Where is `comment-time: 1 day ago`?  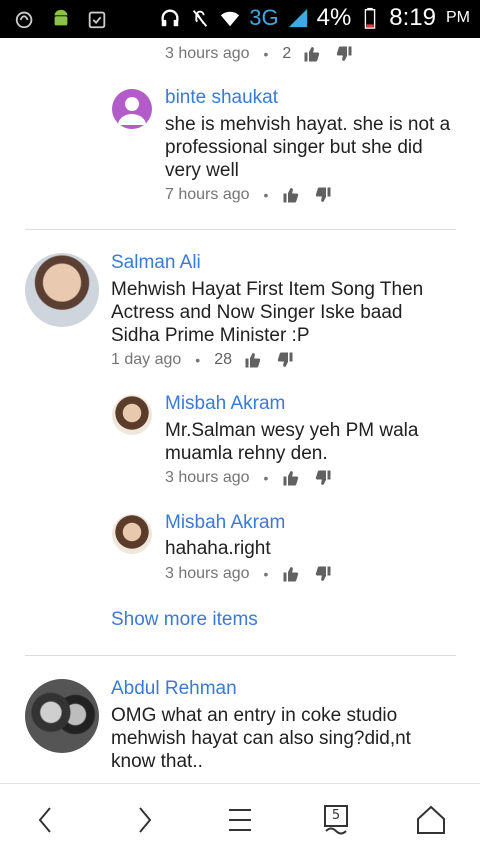
comment-time: 1 day ago is located at coordinates (146, 359).